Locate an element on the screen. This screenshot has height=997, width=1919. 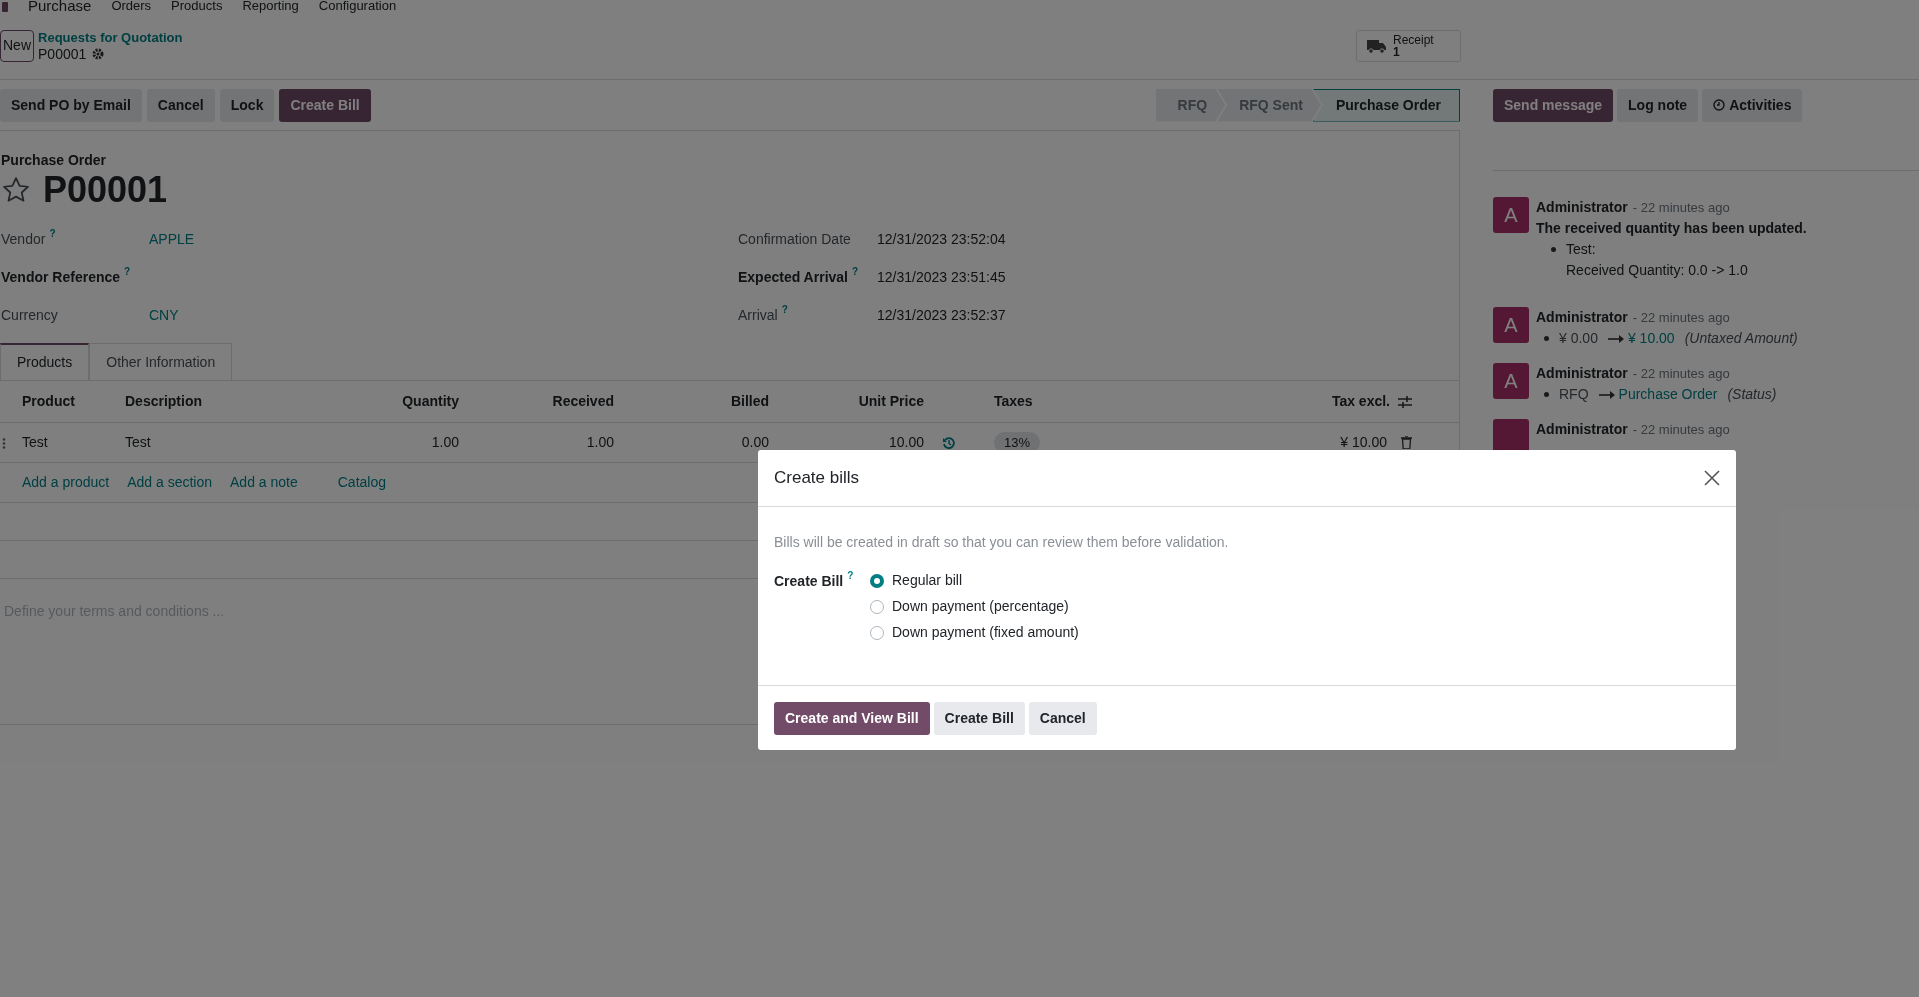
app-name: Purchase is located at coordinates (60, 6).